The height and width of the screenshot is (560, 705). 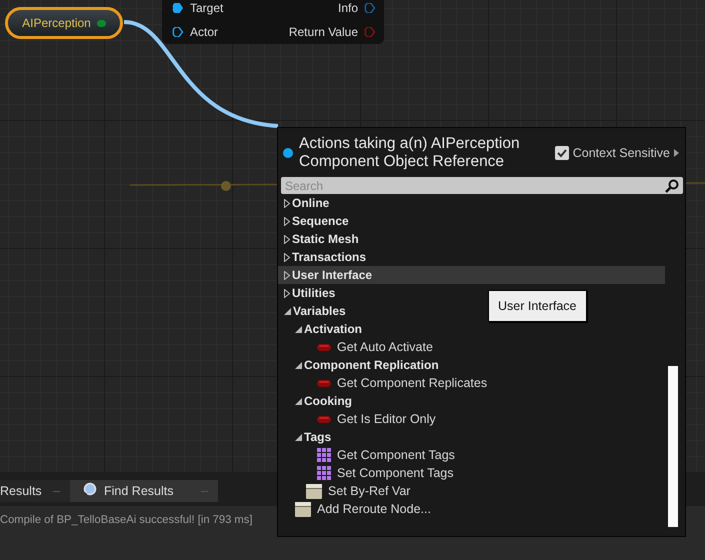 What do you see at coordinates (410, 153) in the screenshot?
I see `menu-title: Actions taking a(n) AIPerception Component Object Reference` at bounding box center [410, 153].